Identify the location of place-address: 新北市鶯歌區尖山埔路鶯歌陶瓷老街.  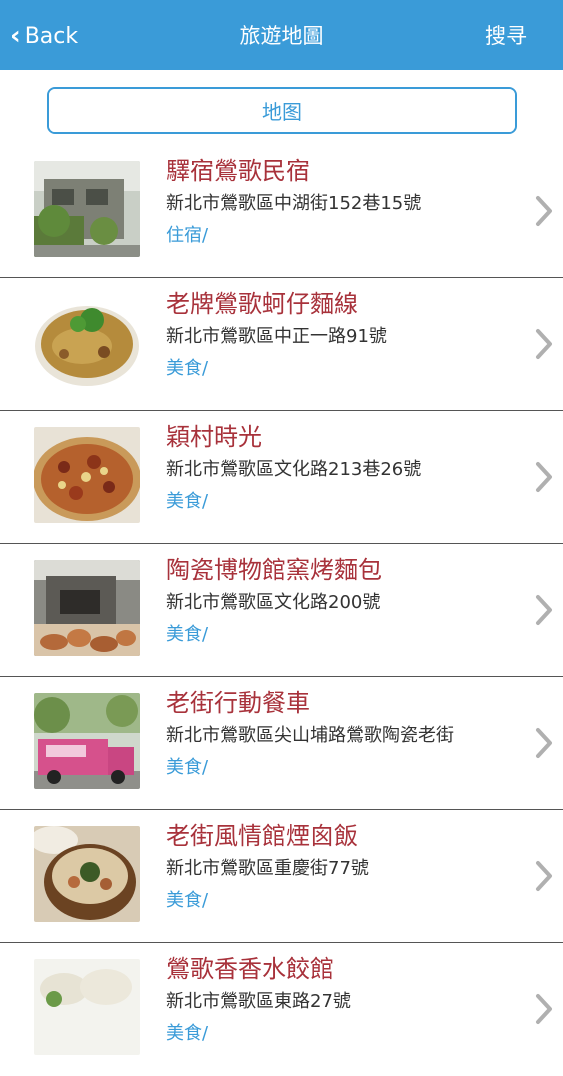
(310, 735).